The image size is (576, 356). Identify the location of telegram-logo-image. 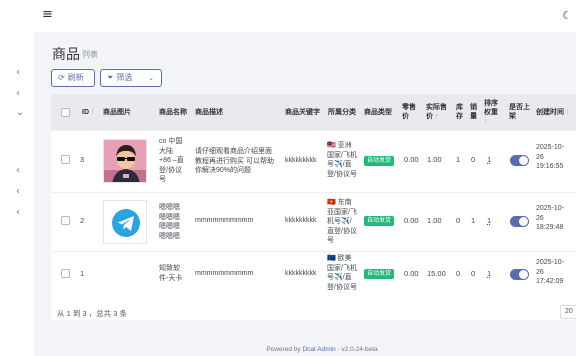
(125, 222).